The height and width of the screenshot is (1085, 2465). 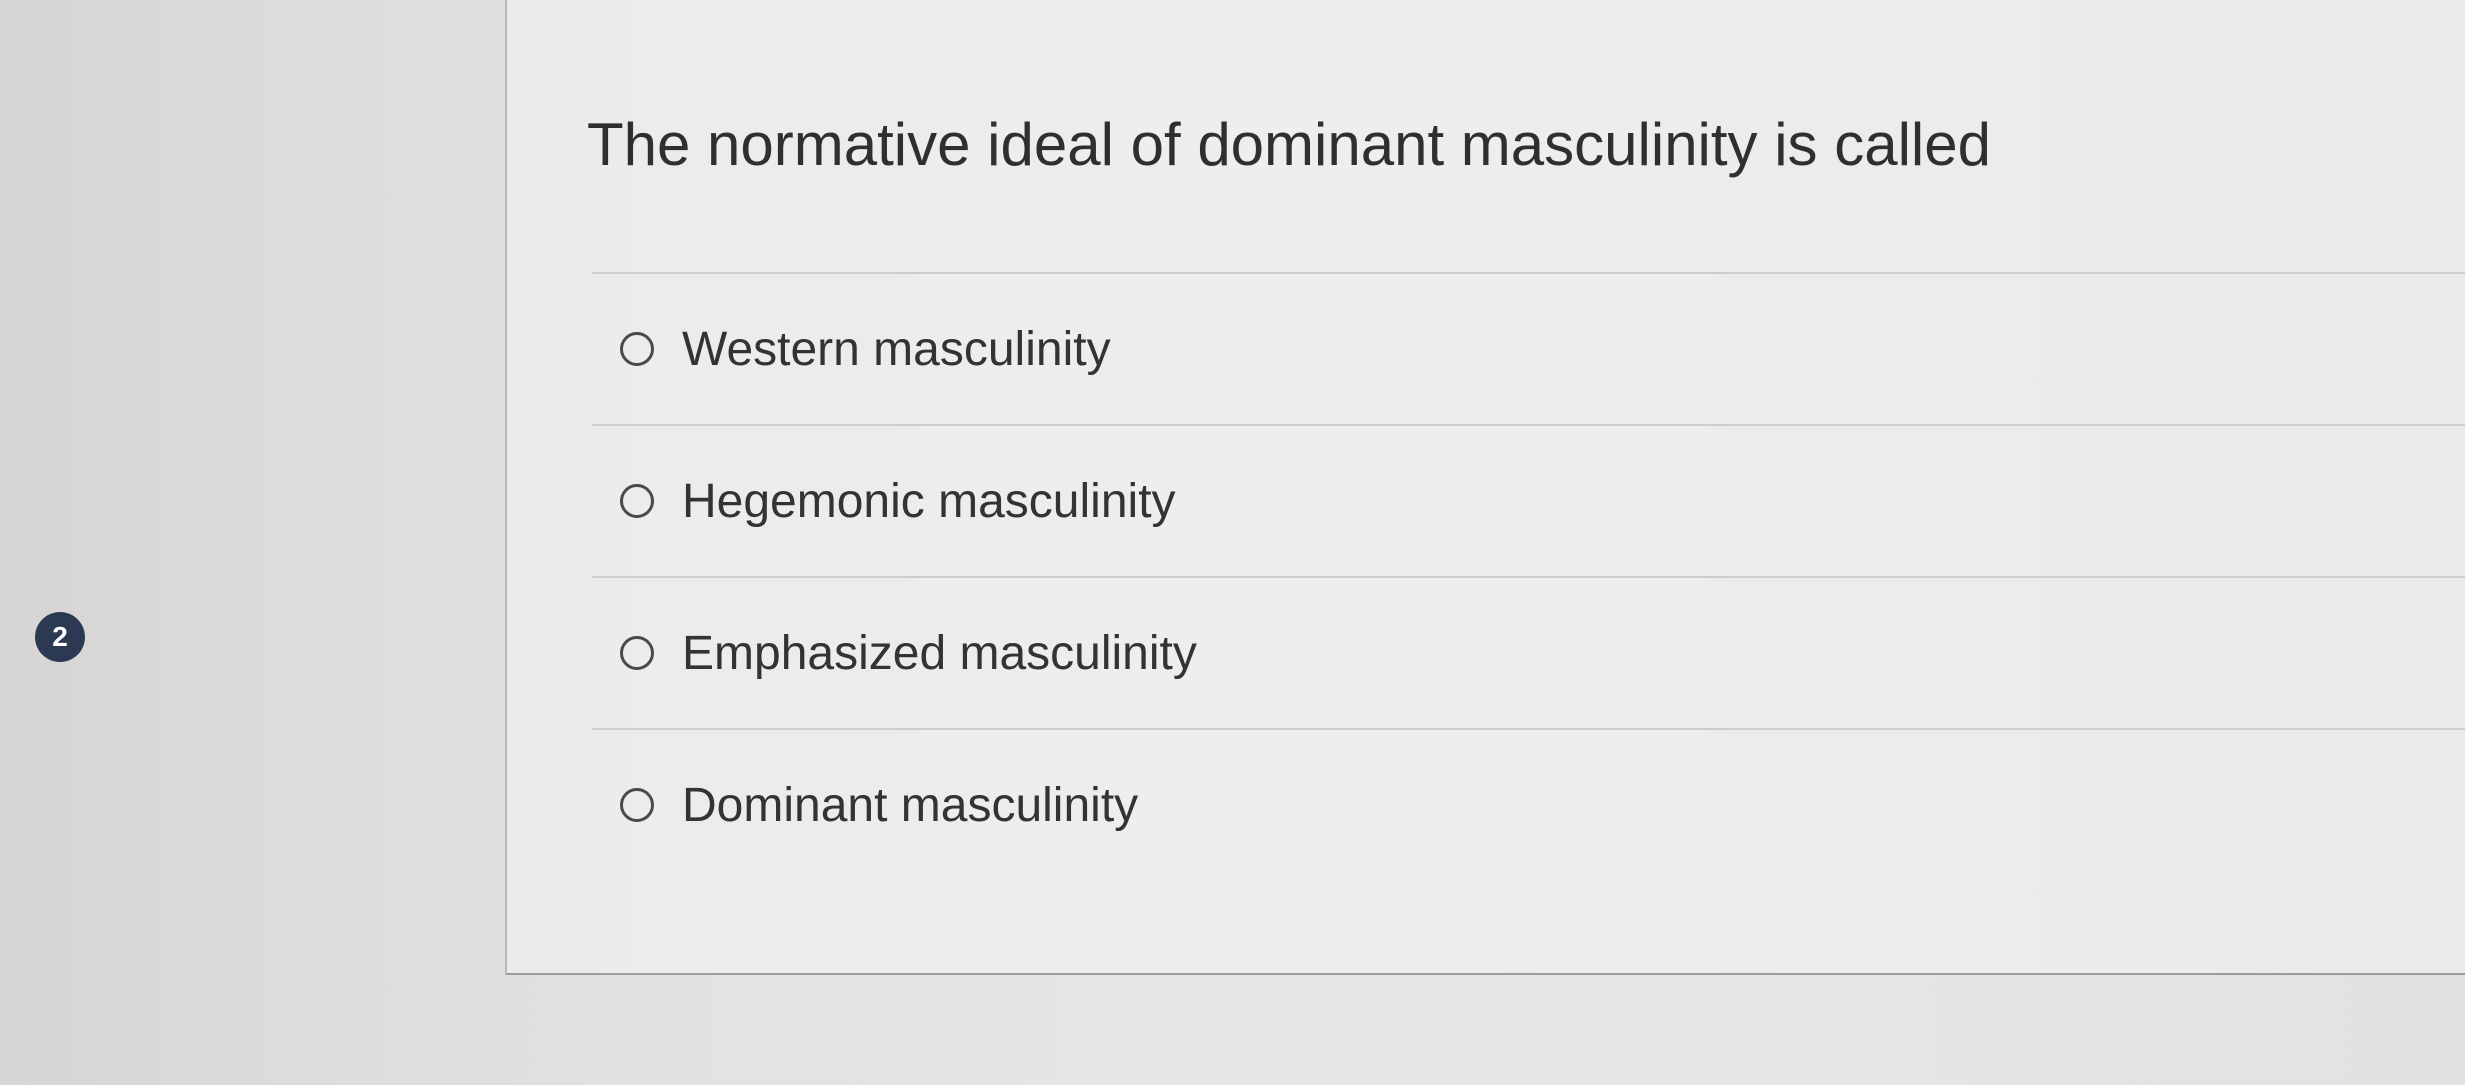 I want to click on answer-option-western: Western masculinity, so click(x=1528, y=348).